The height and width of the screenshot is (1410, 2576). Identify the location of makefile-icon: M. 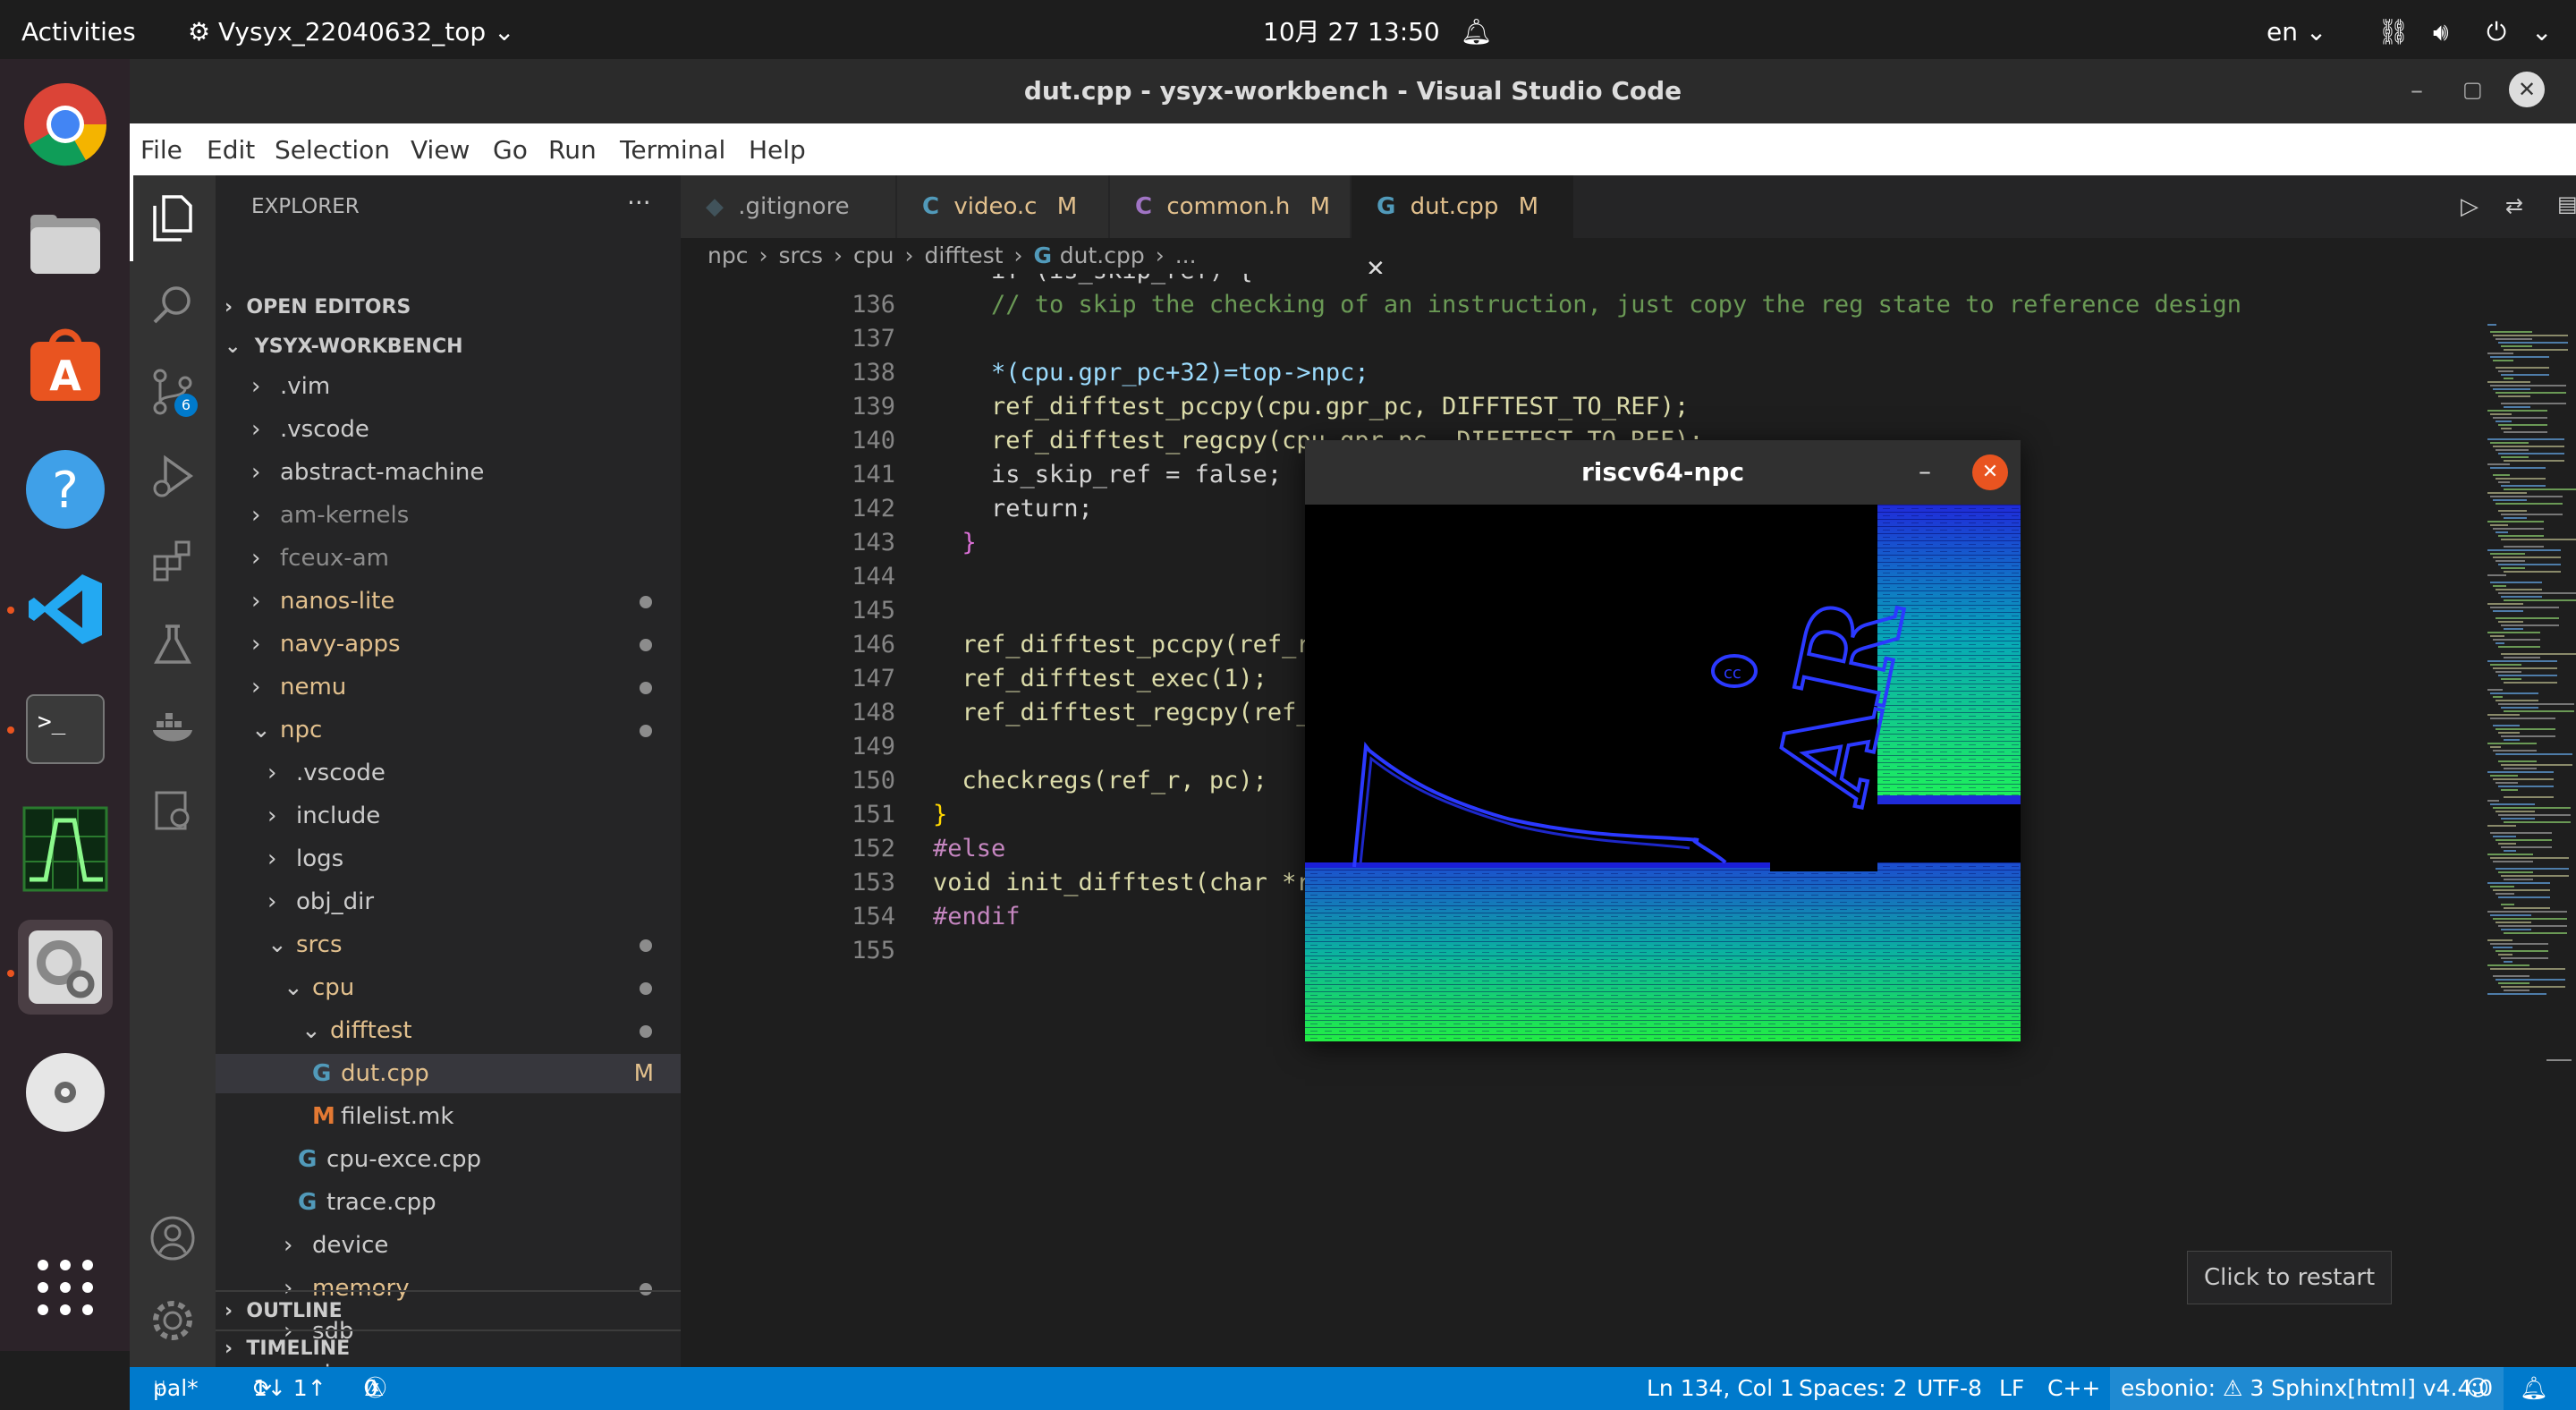
(323, 1117).